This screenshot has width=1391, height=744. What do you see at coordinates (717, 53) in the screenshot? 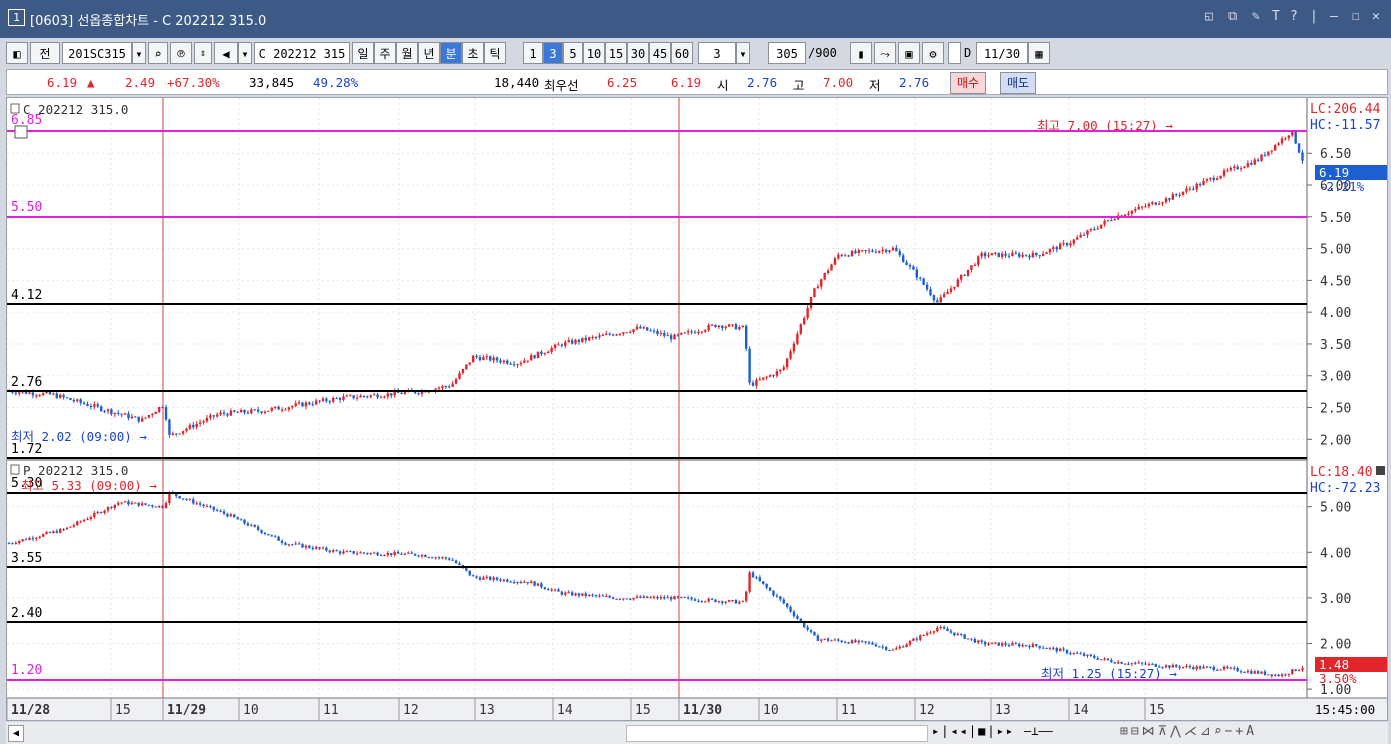
I see `interval-select: 3` at bounding box center [717, 53].